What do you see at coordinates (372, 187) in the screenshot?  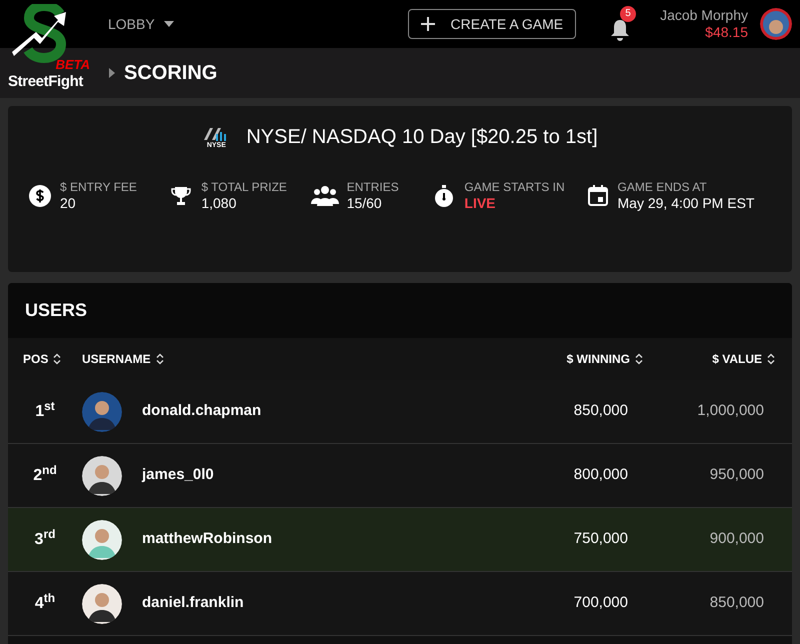 I see `stat-label: ENTRIES` at bounding box center [372, 187].